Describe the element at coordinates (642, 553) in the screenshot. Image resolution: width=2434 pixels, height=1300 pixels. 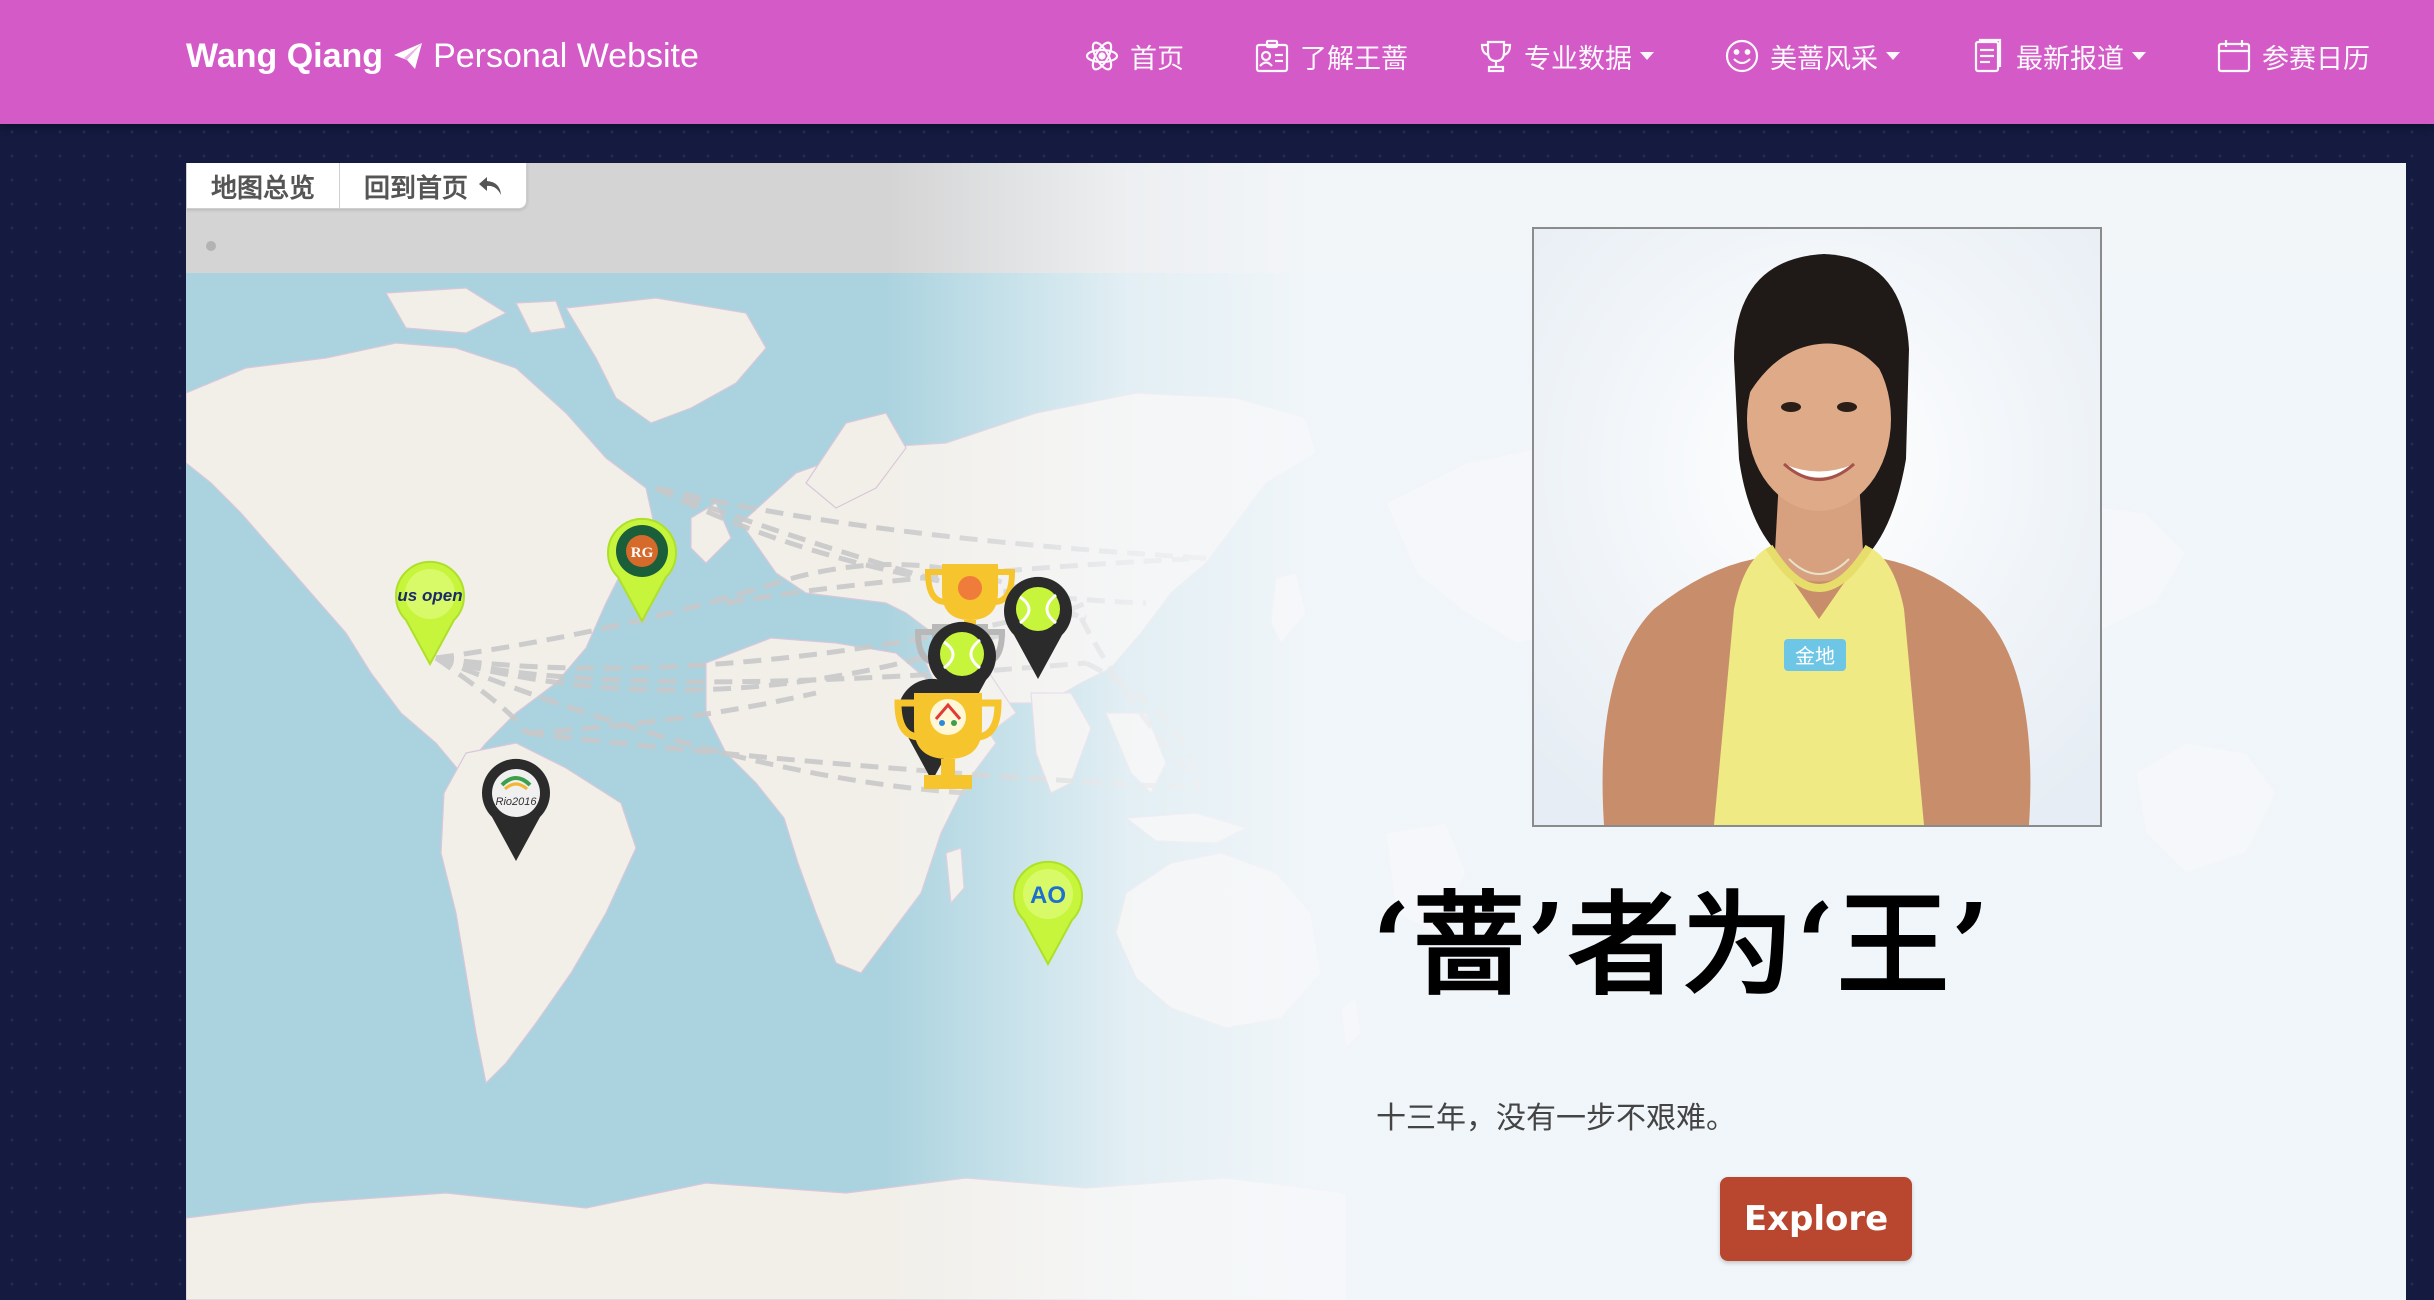
I see `roland-garros-logo-text: RG` at that location.